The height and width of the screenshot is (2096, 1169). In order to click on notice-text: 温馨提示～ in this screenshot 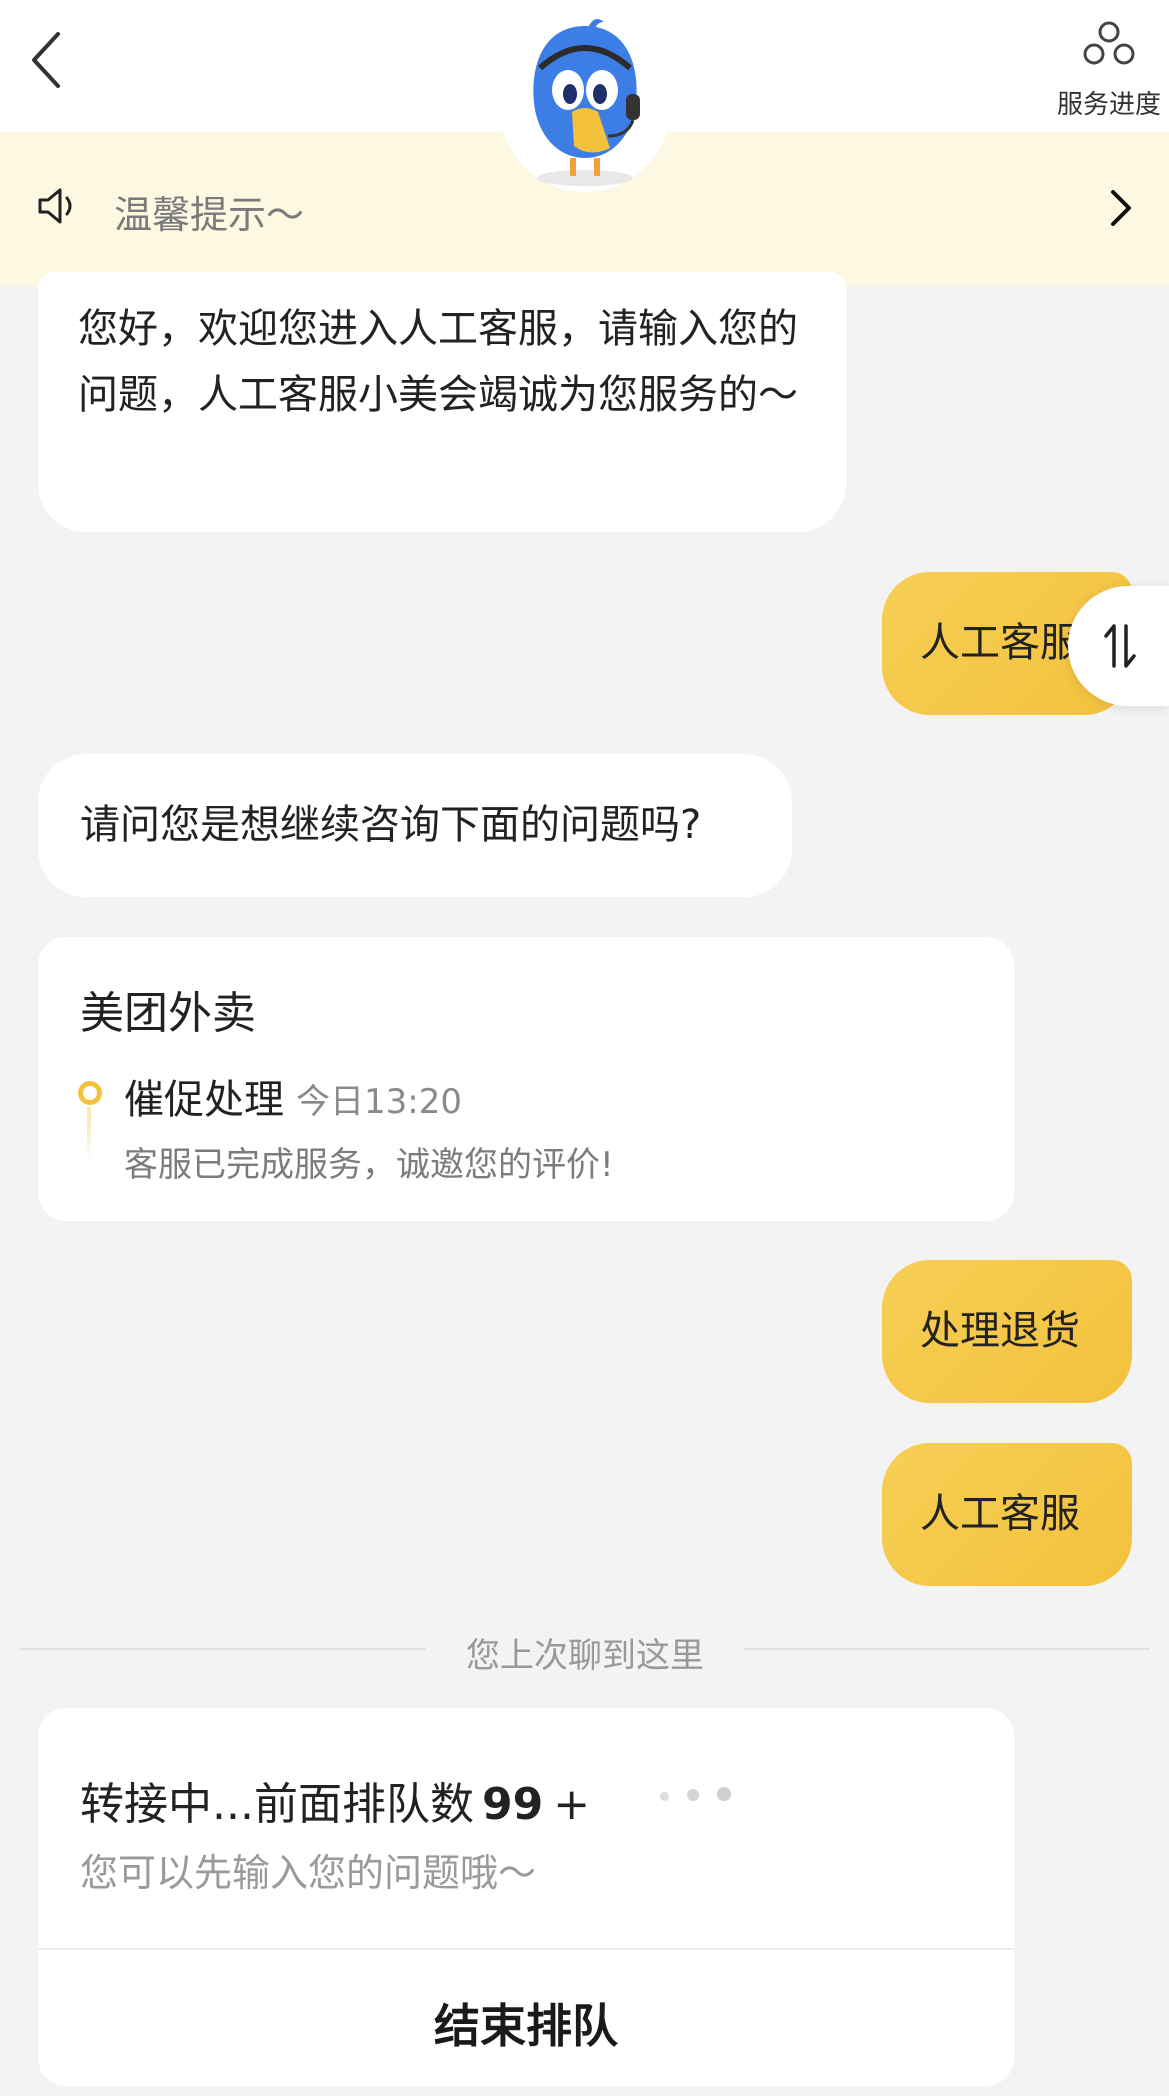, I will do `click(209, 215)`.